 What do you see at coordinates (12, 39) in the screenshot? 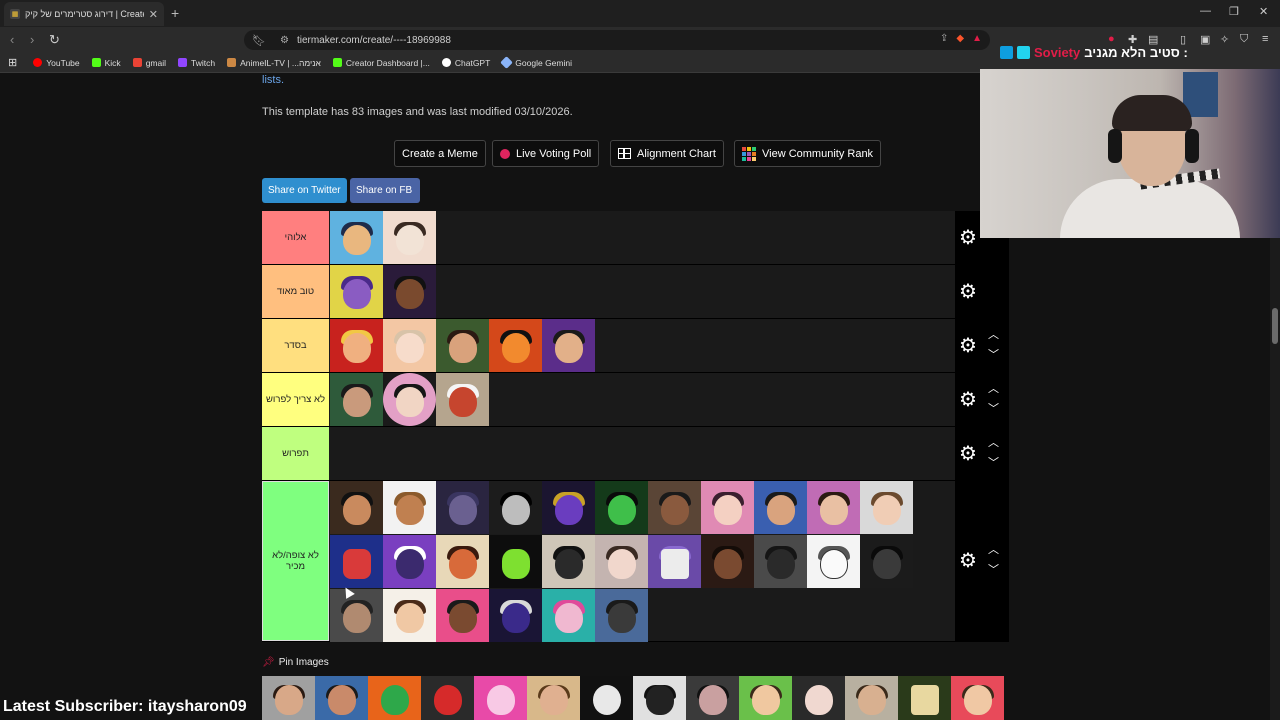
I see `back-icon: ‹` at bounding box center [12, 39].